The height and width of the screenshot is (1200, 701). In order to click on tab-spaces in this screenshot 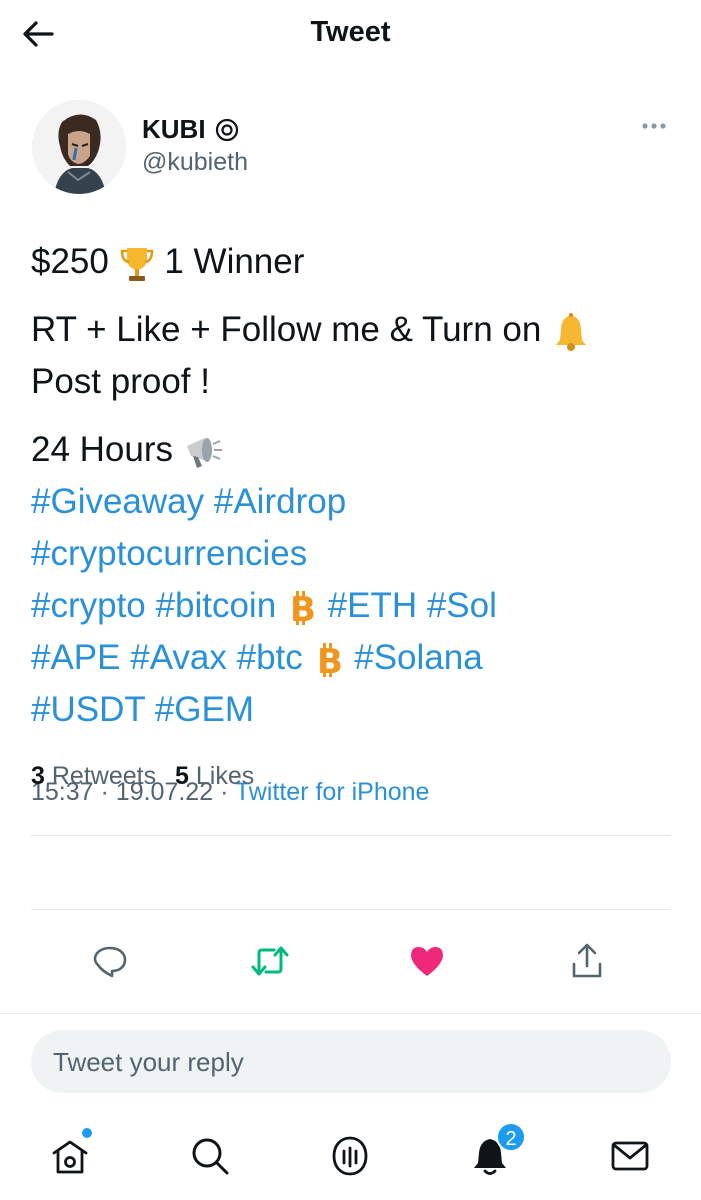, I will do `click(350, 1156)`.